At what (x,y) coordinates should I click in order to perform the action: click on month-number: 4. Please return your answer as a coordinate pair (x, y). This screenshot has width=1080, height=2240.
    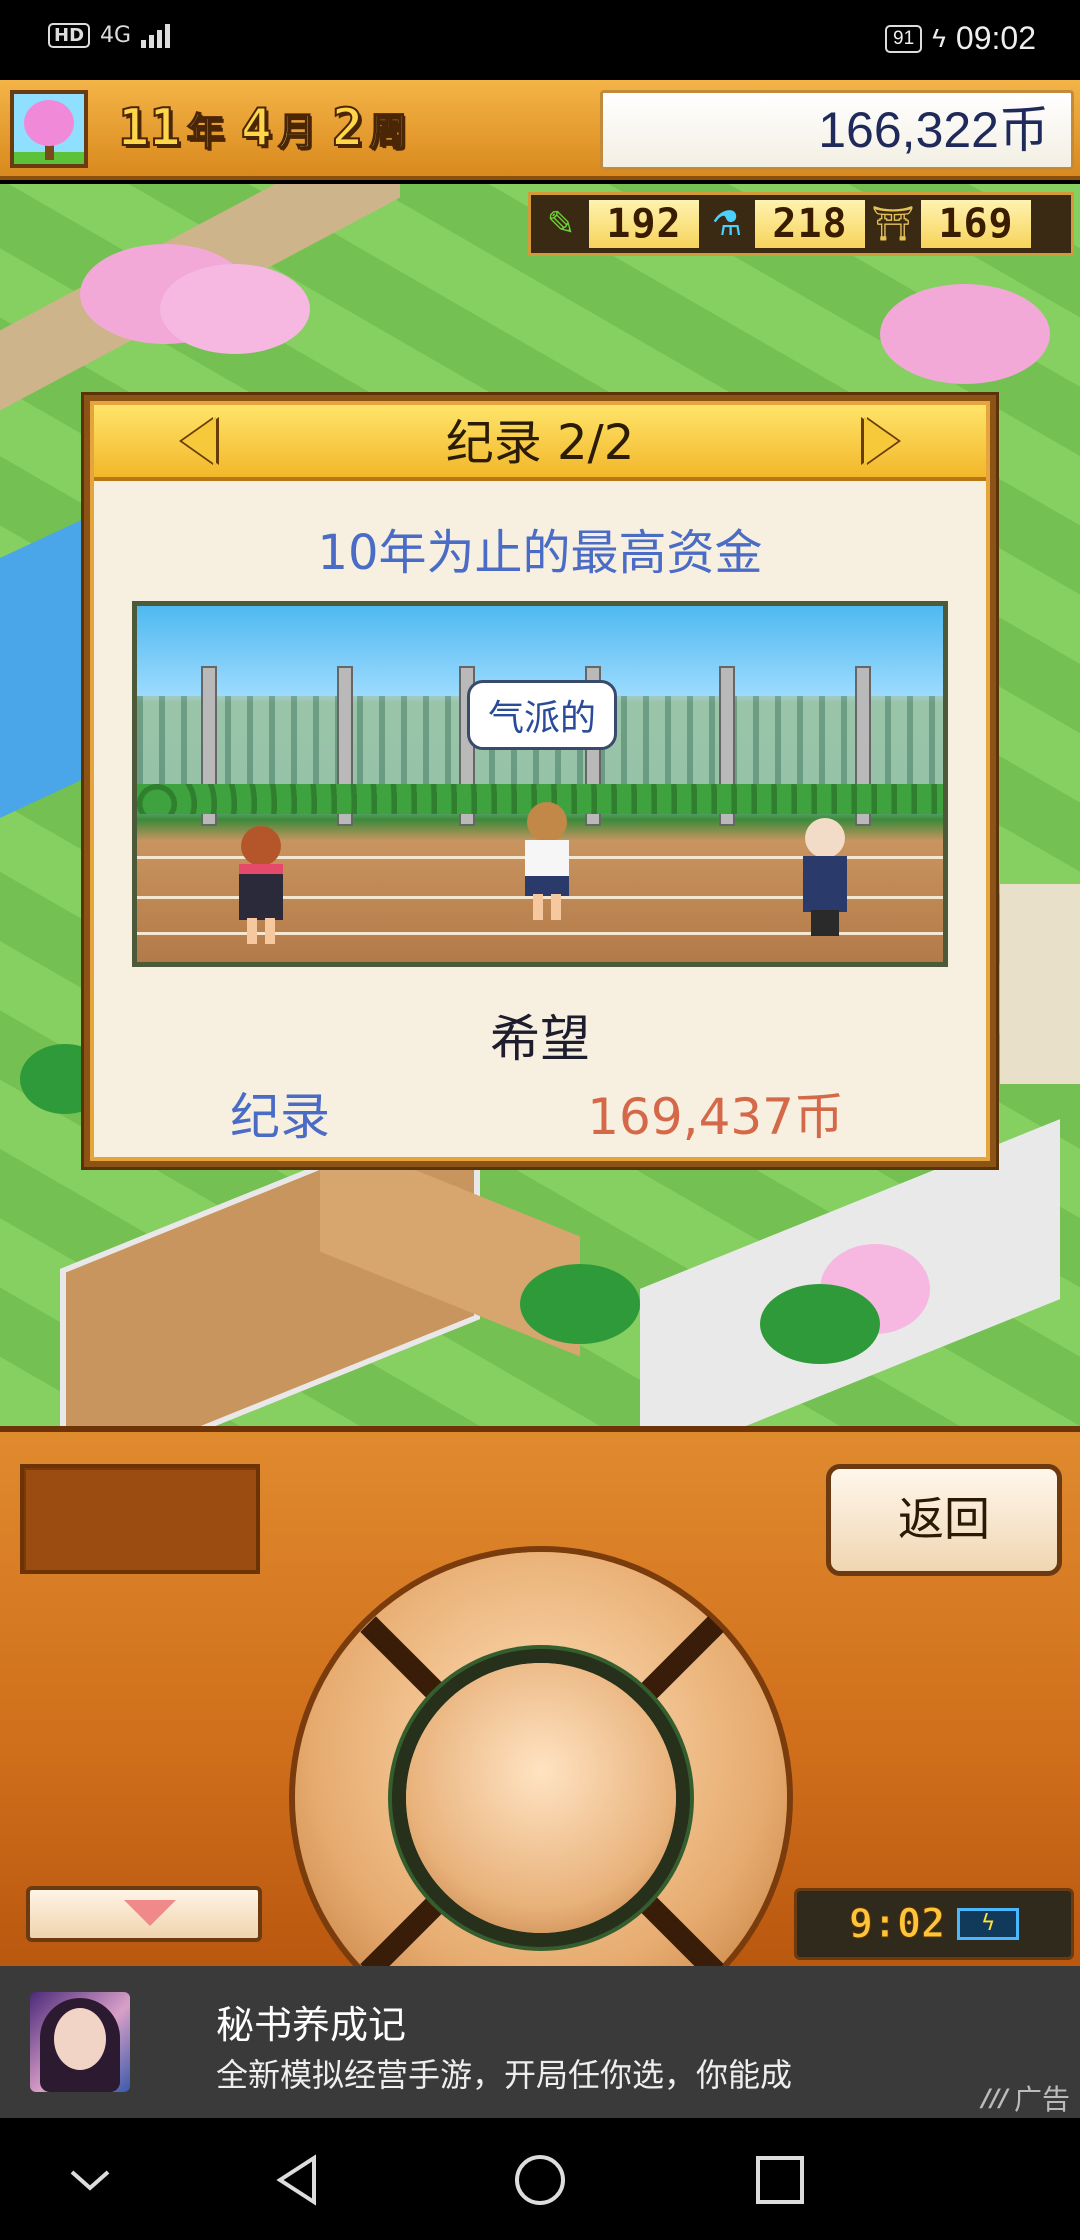
    Looking at the image, I should click on (256, 128).